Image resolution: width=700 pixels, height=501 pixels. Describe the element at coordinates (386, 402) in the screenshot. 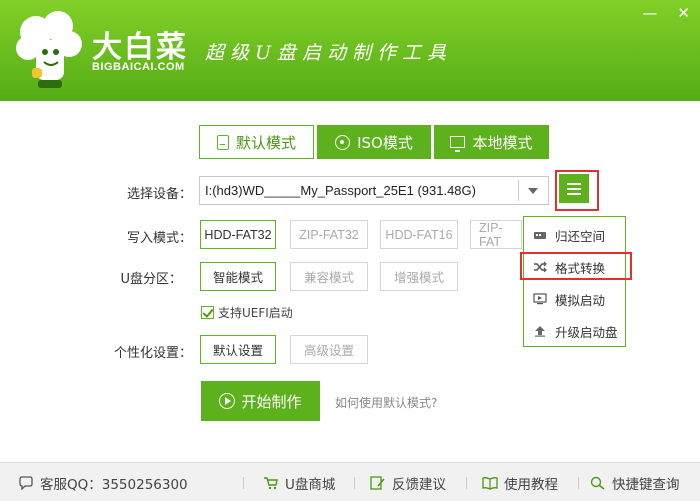

I see `help-link: 如何使用默认模式?` at that location.